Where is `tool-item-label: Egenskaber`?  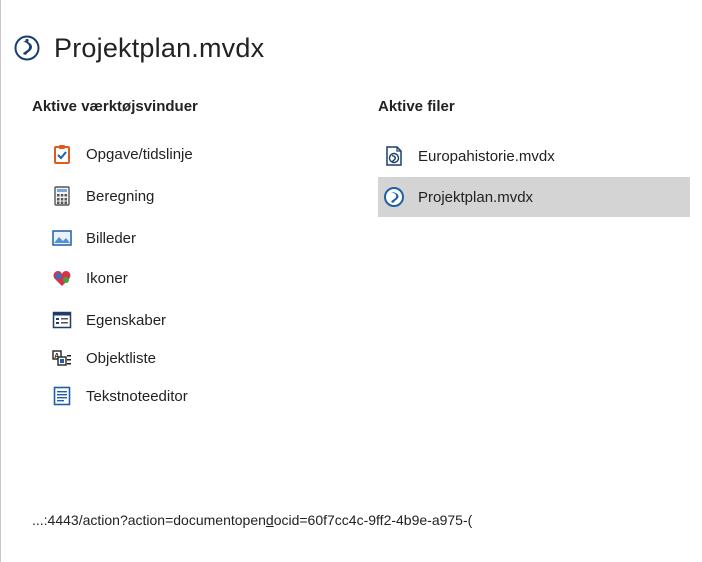
tool-item-label: Egenskaber is located at coordinates (126, 320).